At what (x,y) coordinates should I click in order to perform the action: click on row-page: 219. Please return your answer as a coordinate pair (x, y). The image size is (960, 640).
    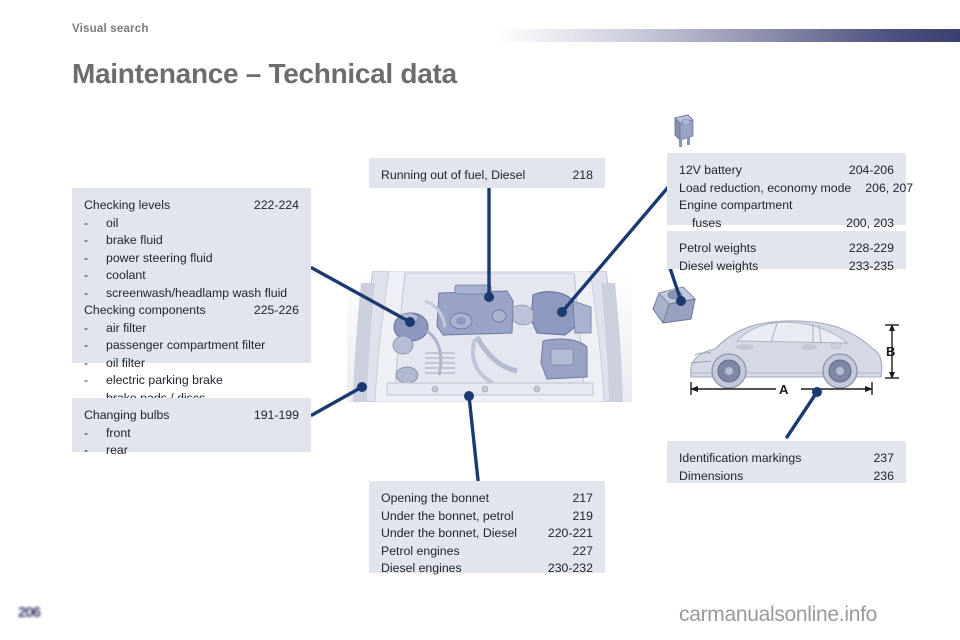
    Looking at the image, I should click on (582, 515).